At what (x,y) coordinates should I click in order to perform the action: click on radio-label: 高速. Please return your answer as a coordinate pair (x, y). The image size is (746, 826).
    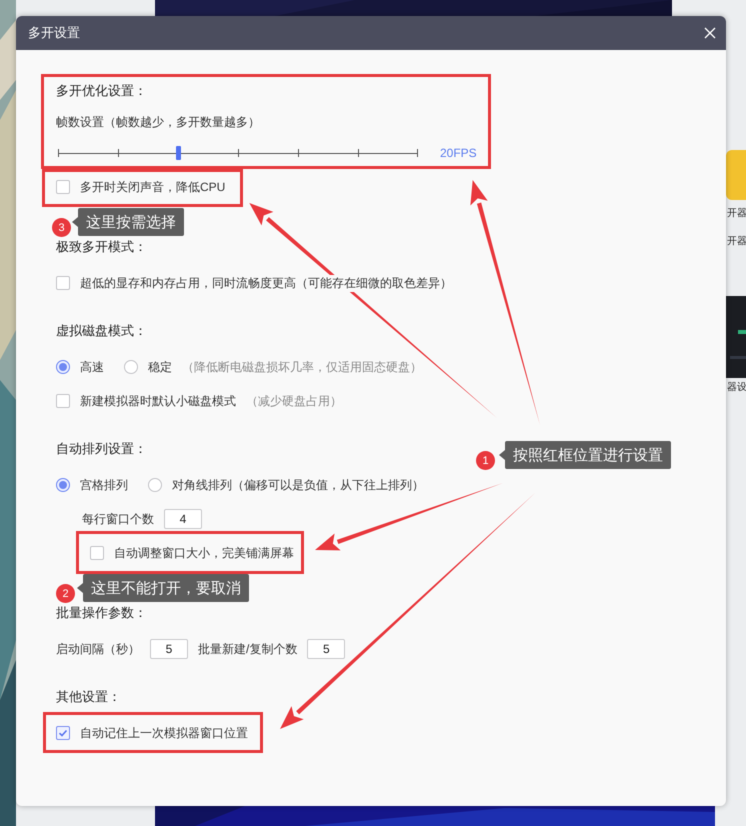
    Looking at the image, I should click on (92, 367).